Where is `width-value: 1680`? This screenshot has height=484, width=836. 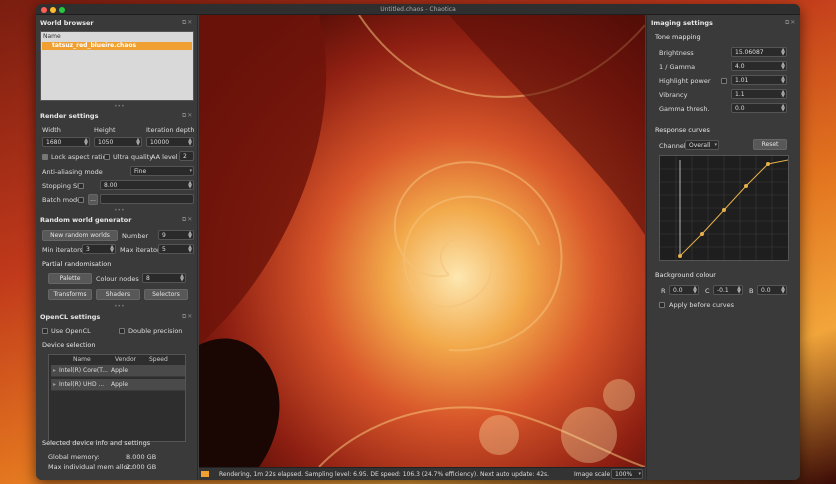 width-value: 1680 is located at coordinates (54, 142).